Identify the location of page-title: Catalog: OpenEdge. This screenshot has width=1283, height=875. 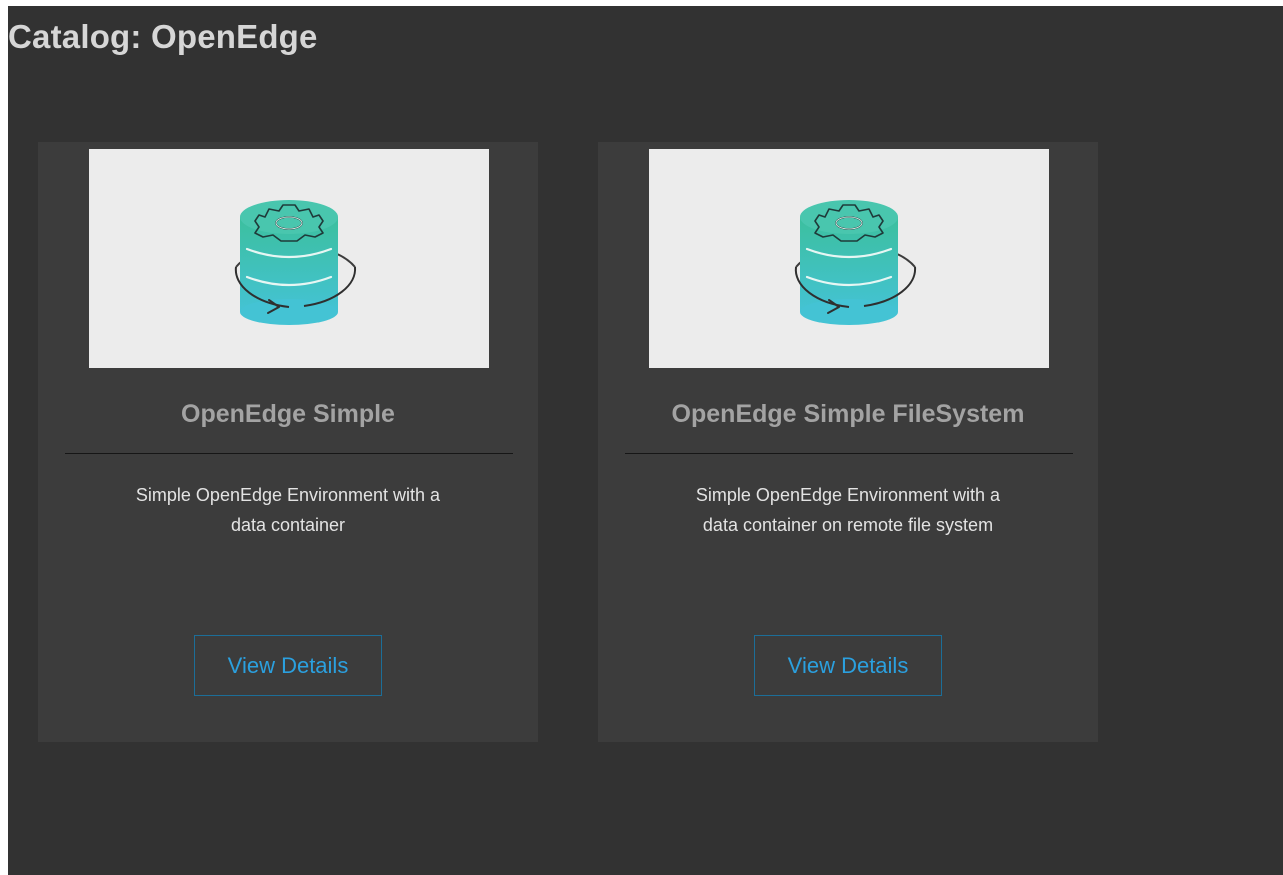
(163, 36).